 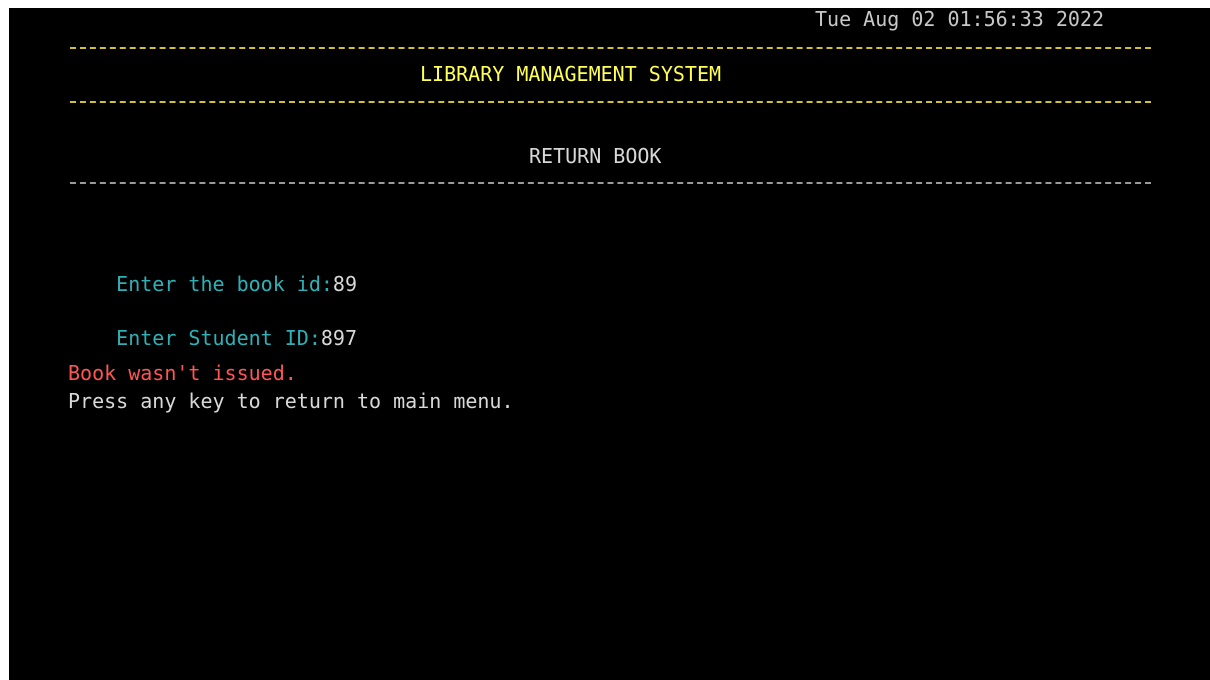 I want to click on datetime-display: Tue Aug 02 01:56:33 2022, so click(x=959, y=19).